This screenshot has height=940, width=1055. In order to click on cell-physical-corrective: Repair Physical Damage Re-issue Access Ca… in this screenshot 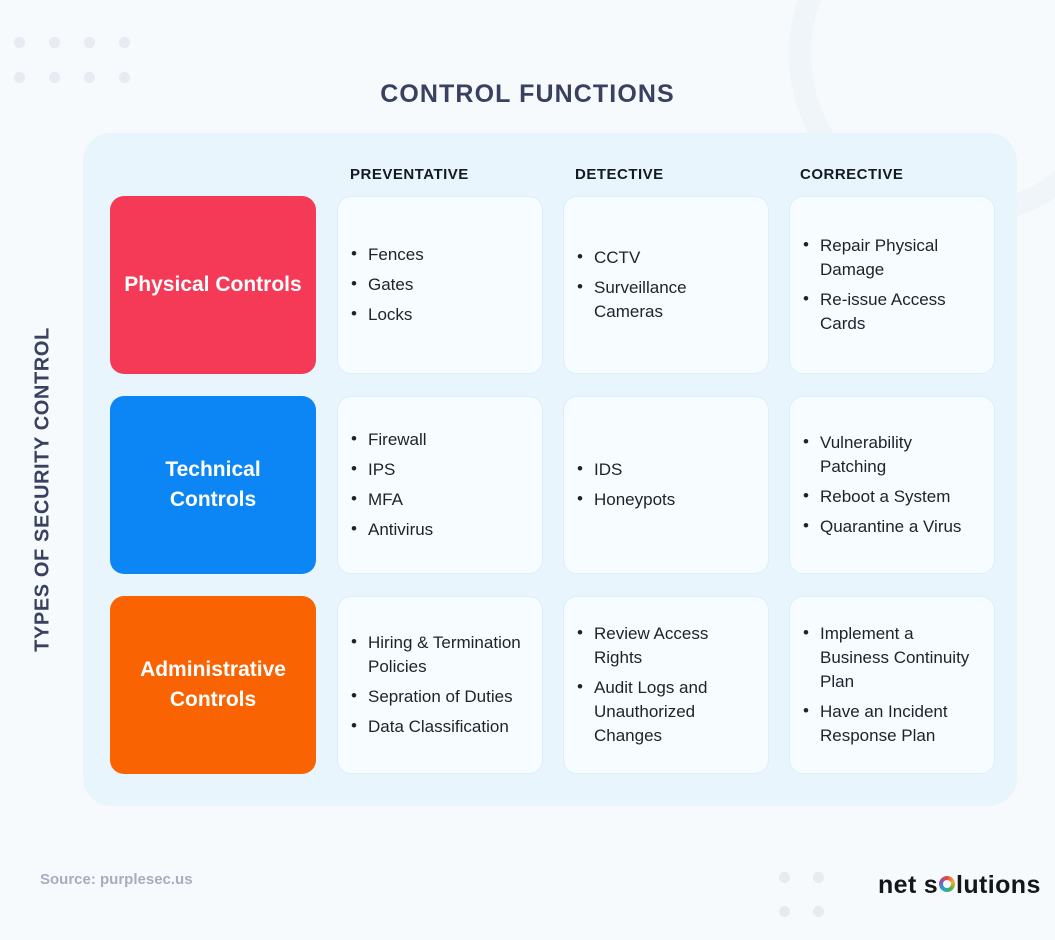, I will do `click(892, 285)`.